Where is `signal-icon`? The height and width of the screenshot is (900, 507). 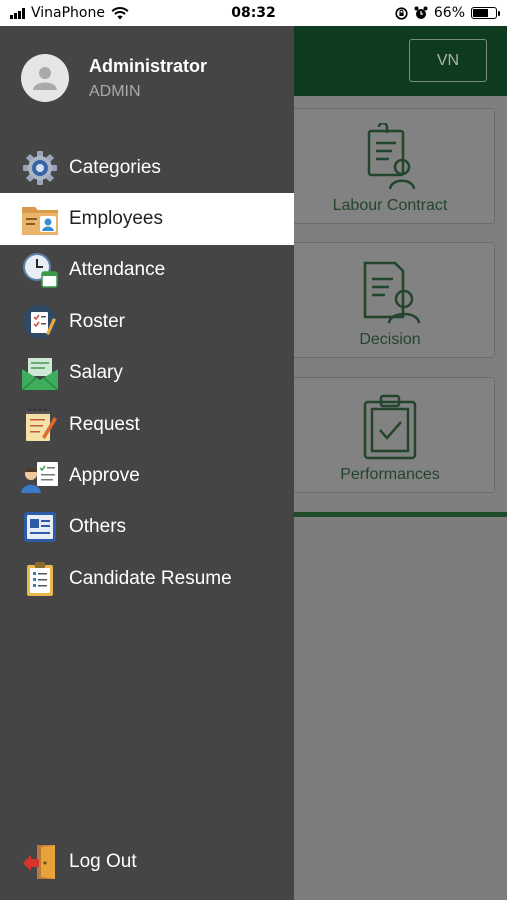
signal-icon is located at coordinates (17, 13).